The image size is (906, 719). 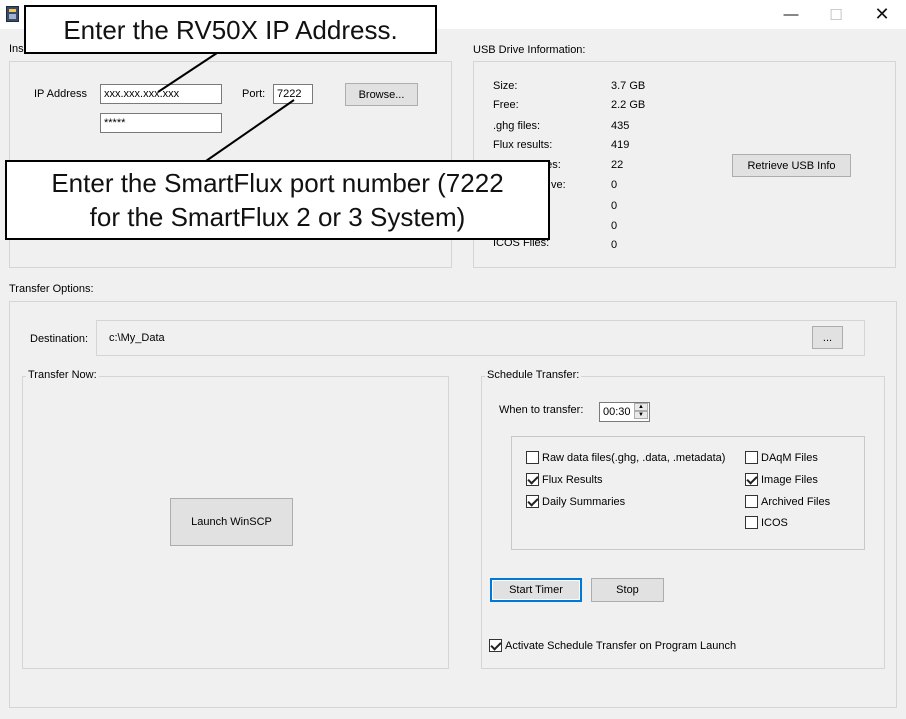 I want to click on port-callout-line1: Enter the SmartFlux port number (7222, so click(x=277, y=183).